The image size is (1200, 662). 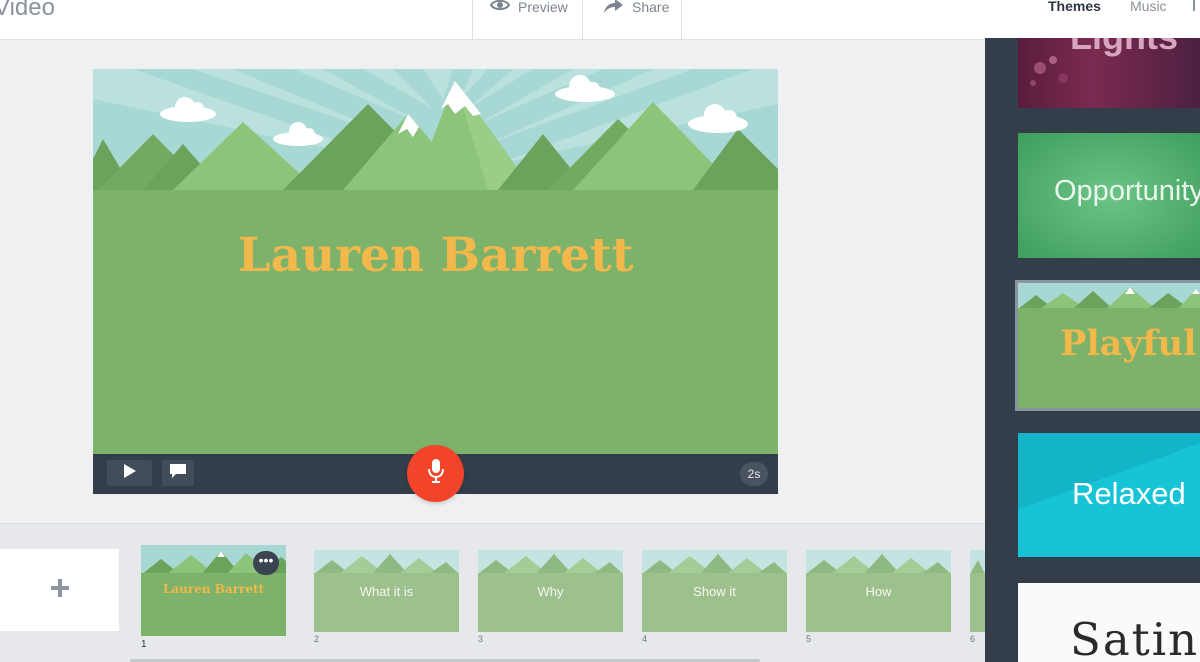 I want to click on play-icon, so click(x=130, y=473).